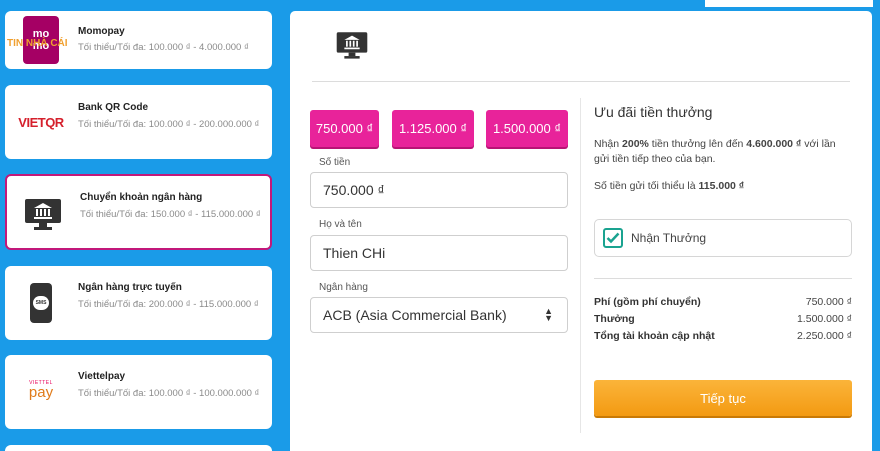  I want to click on amount-label: Số tiền, so click(335, 162).